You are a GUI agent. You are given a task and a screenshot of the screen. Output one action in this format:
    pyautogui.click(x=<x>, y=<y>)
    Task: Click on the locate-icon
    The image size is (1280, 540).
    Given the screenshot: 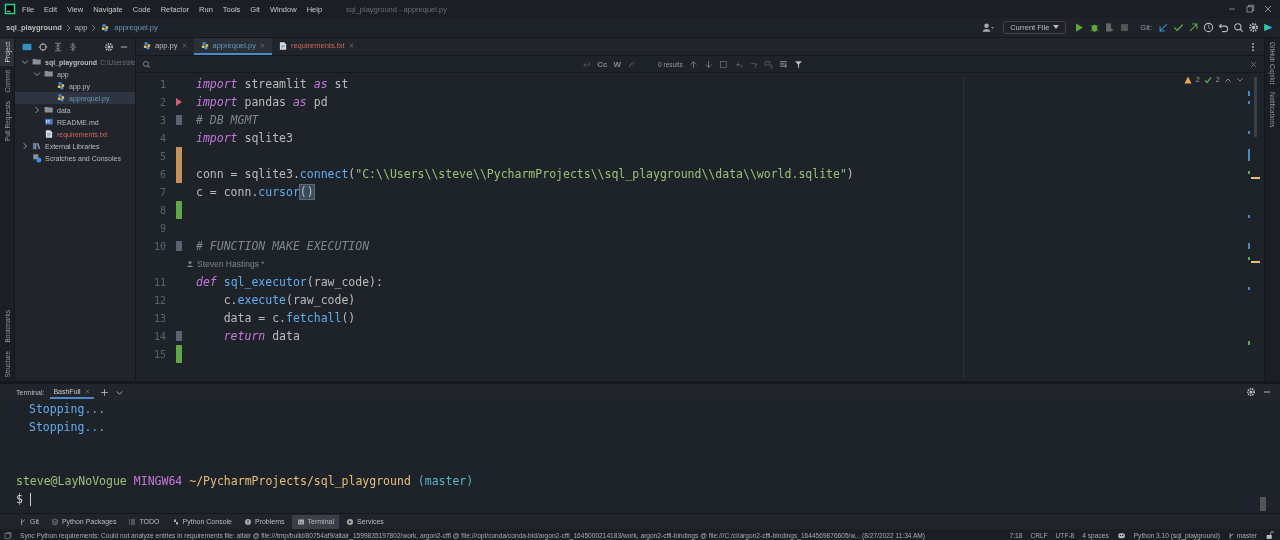 What is the action you would take?
    pyautogui.click(x=43, y=46)
    